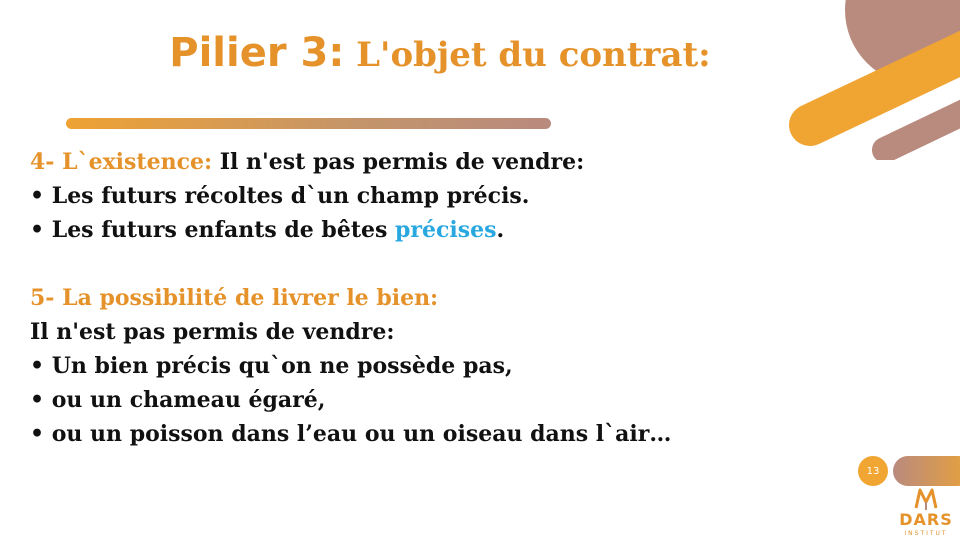 The width and height of the screenshot is (960, 540). I want to click on section5-intro: Il n'est pas permis de vendre:, so click(212, 332).